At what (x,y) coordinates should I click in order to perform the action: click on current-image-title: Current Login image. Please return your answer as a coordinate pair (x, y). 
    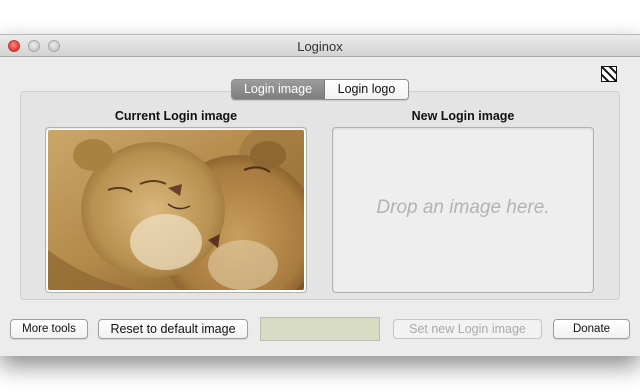
    Looking at the image, I should click on (176, 116).